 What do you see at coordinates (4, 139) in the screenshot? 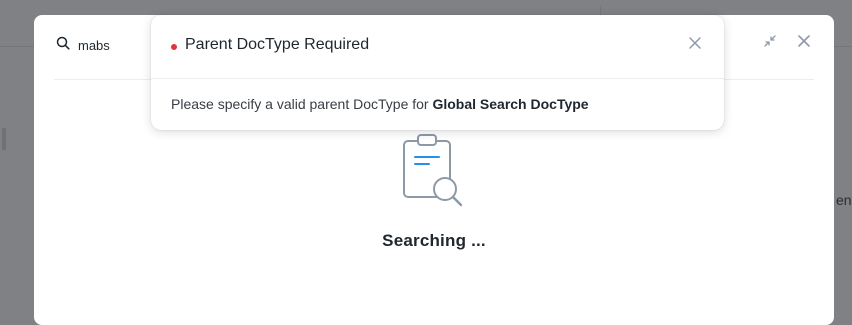
I see `background-marker` at bounding box center [4, 139].